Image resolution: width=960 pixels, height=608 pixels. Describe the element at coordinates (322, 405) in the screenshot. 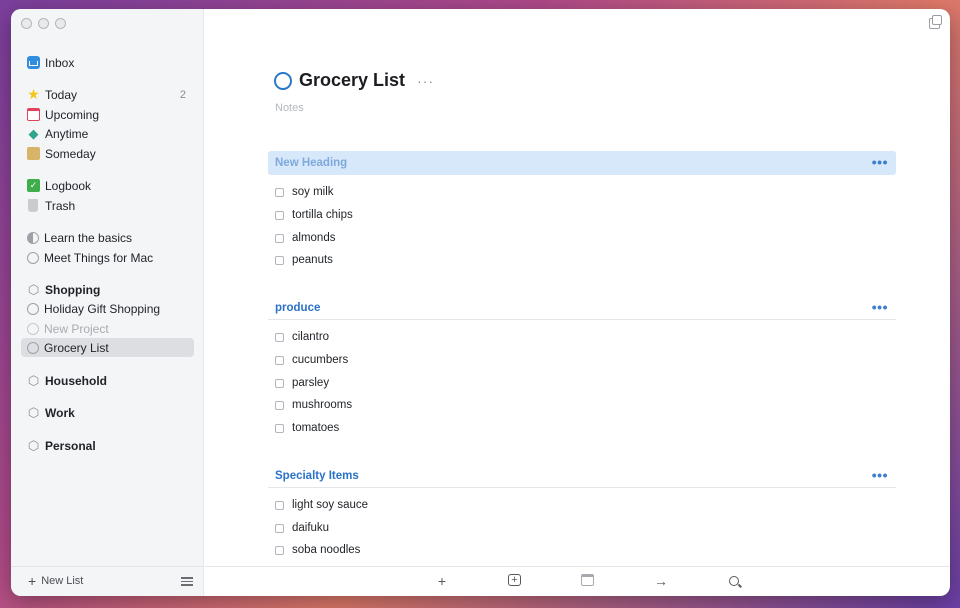

I see `todo-label: mushrooms` at that location.